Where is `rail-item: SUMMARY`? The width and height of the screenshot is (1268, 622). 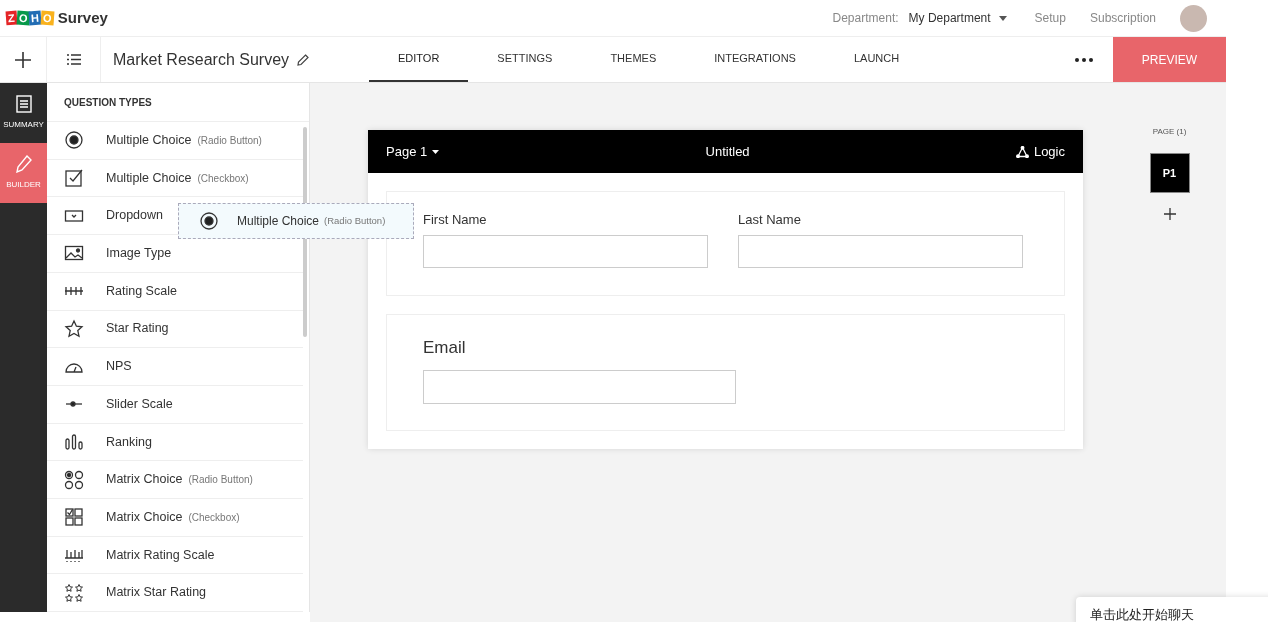
rail-item: SUMMARY is located at coordinates (23, 113).